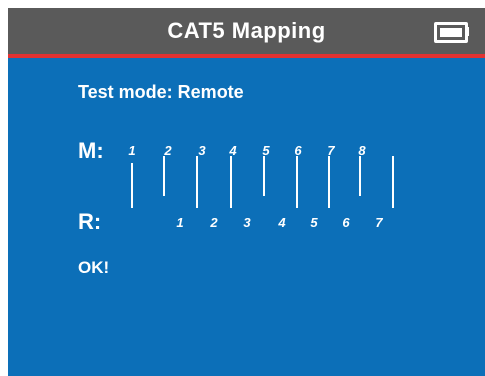 This screenshot has height=376, width=485. Describe the element at coordinates (298, 150) in the screenshot. I see `master-pin-6: 6` at that location.